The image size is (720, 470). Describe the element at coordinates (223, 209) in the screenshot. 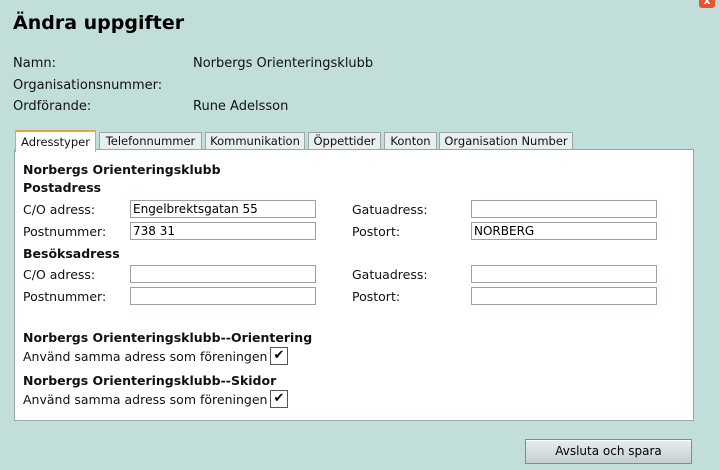

I see `post-co-input: Engelbrektsgatan 55` at that location.